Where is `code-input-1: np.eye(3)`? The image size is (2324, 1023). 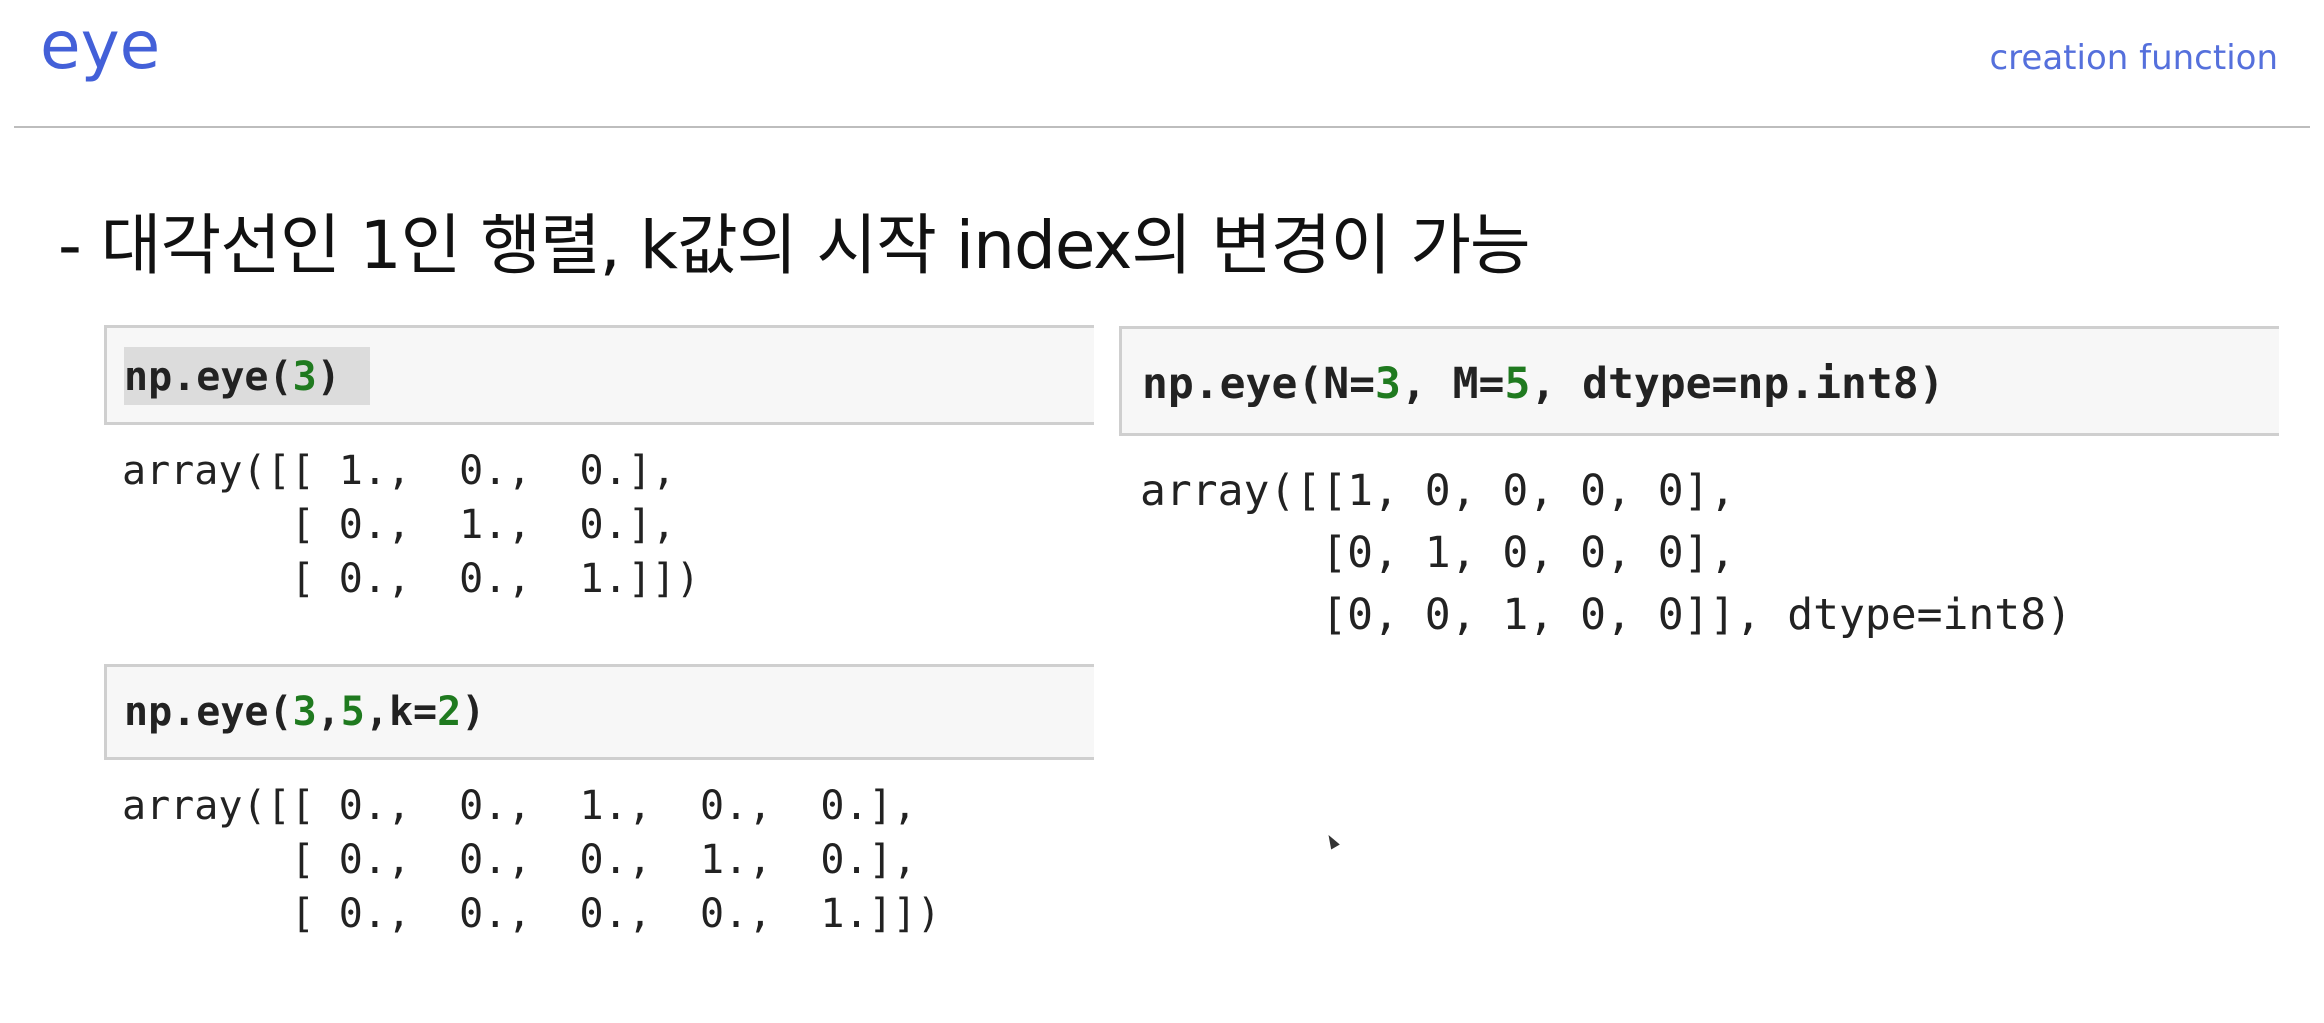 code-input-1: np.eye(3) is located at coordinates (232, 377).